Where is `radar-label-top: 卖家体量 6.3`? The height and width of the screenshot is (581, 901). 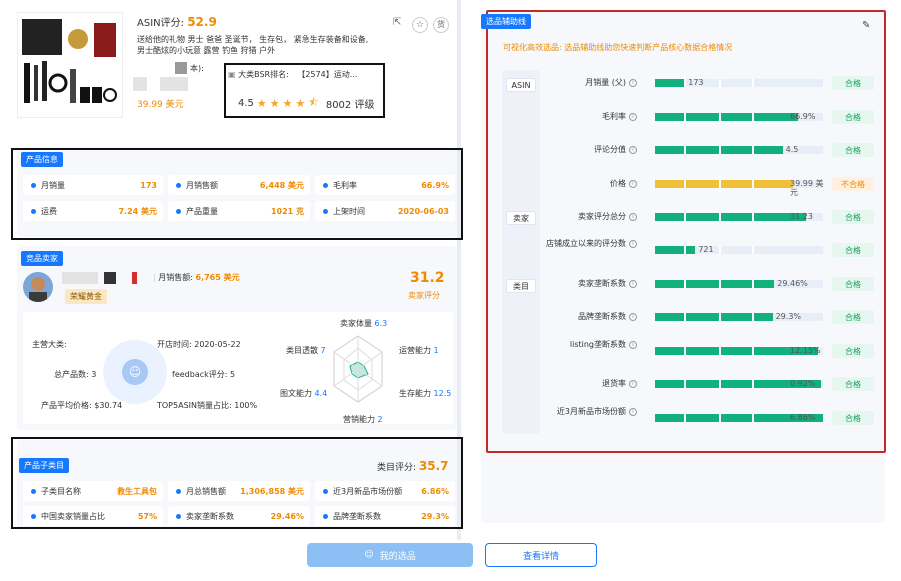 radar-label-top: 卖家体量 6.3 is located at coordinates (363, 323).